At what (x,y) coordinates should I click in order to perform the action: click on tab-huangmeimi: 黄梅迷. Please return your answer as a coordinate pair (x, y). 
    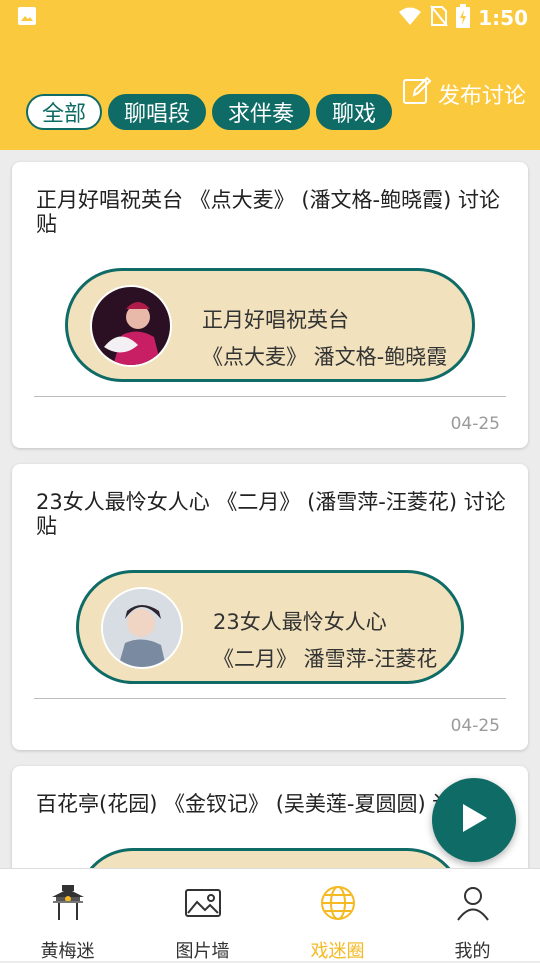
    Looking at the image, I should click on (67, 915).